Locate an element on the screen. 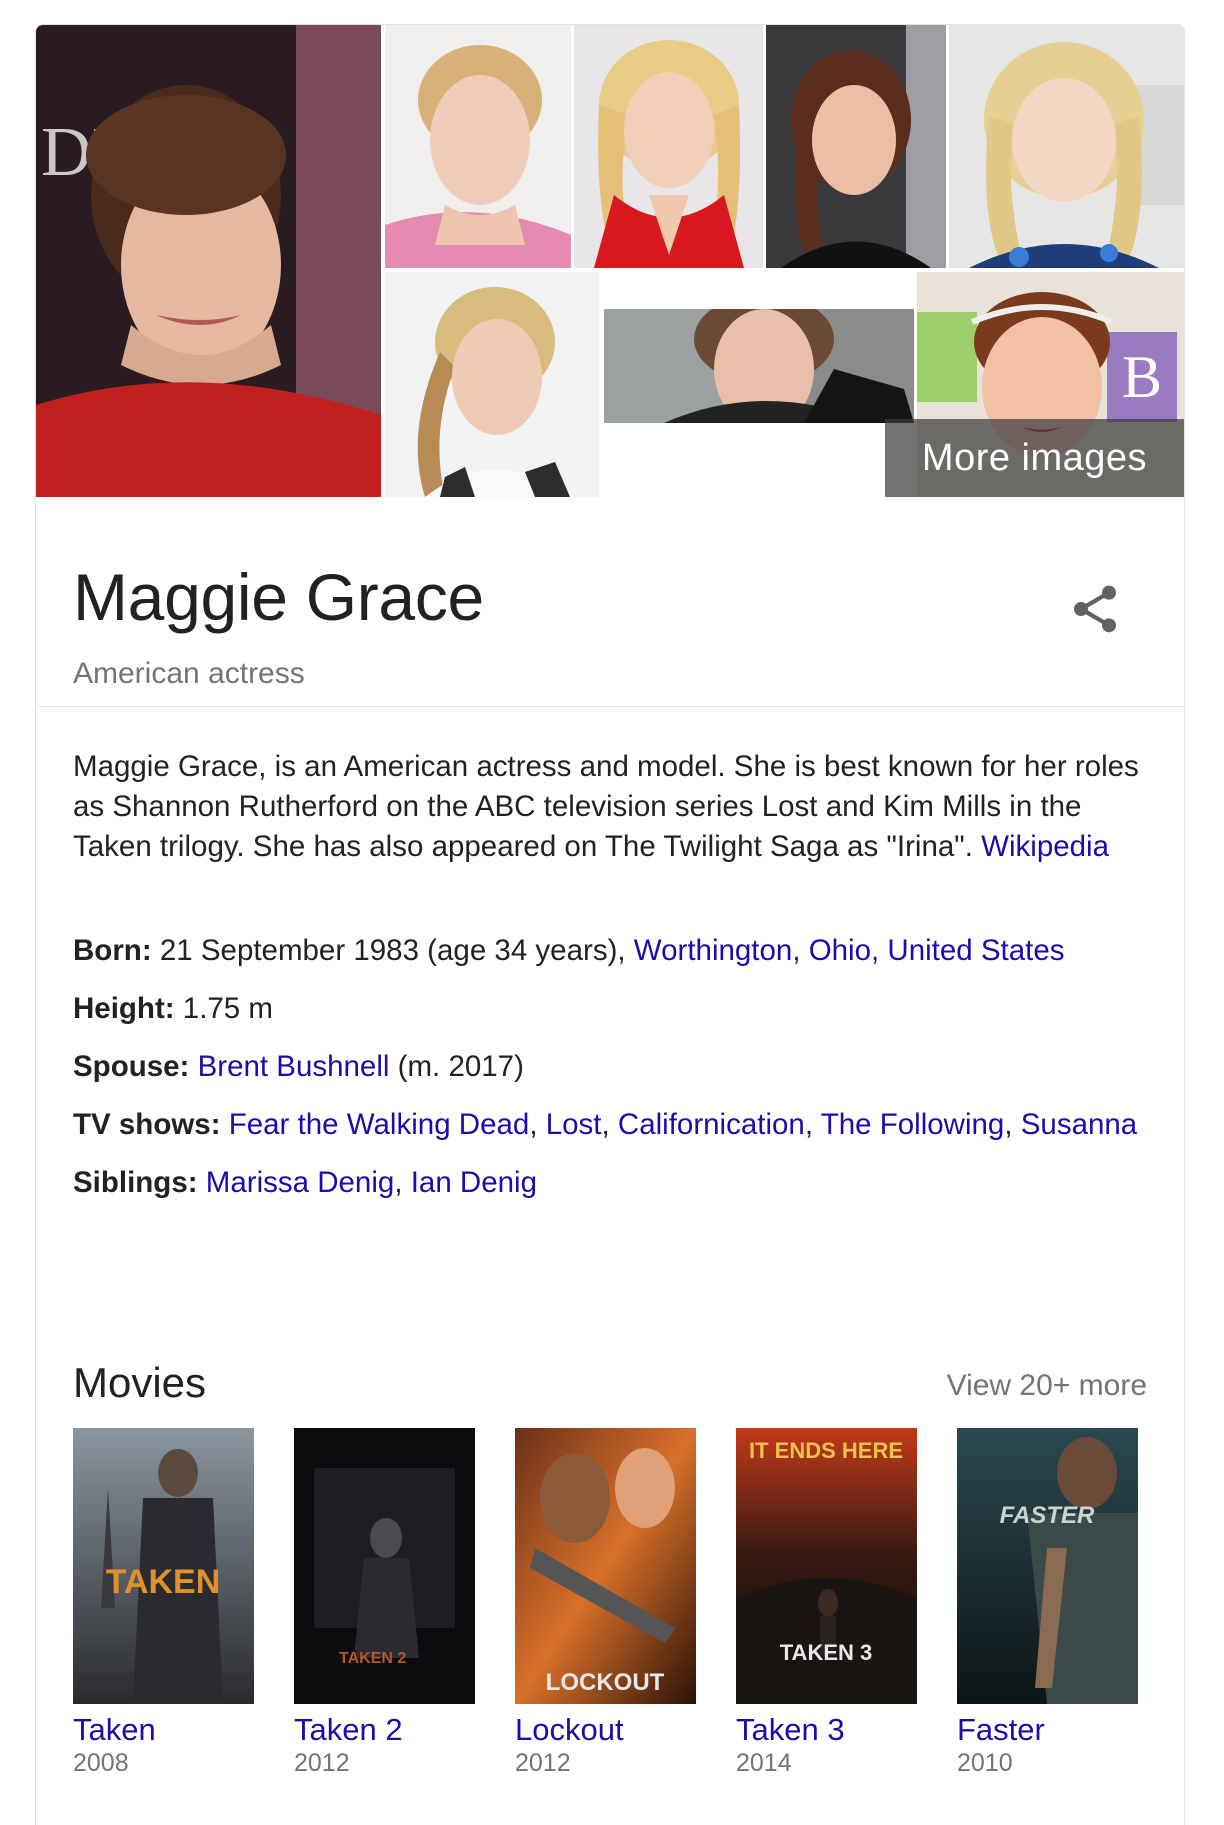  tv-show-link: Susanna is located at coordinates (1079, 1124).